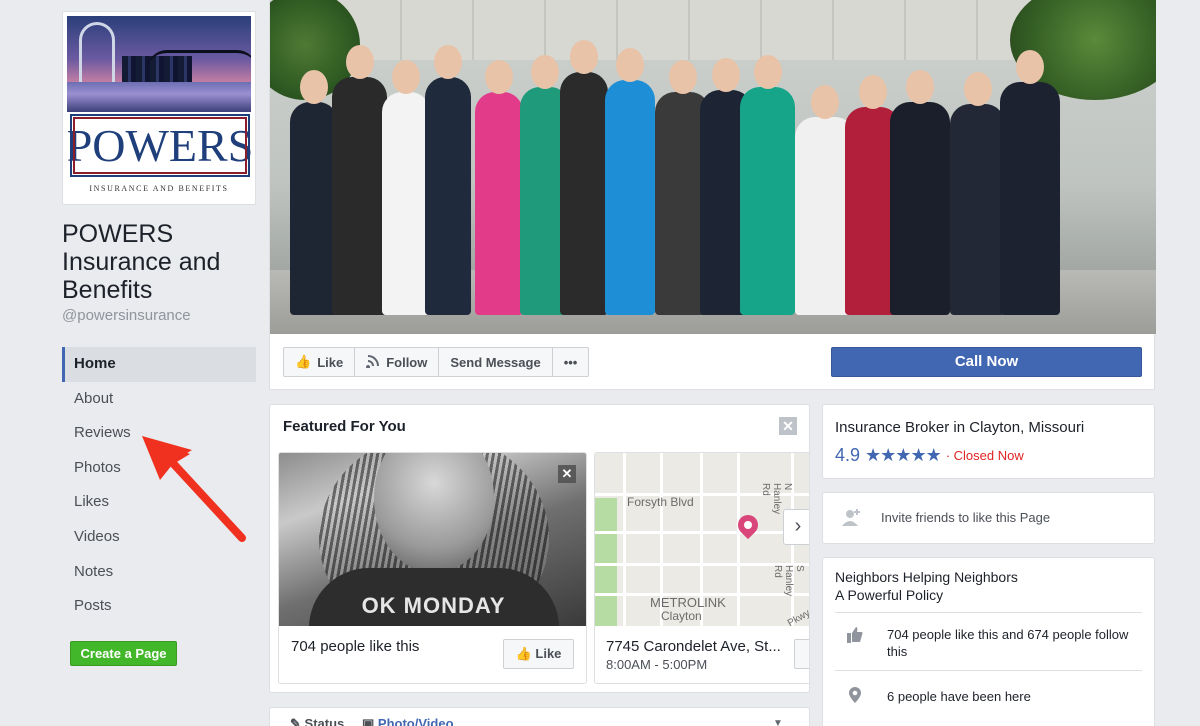 Image resolution: width=1200 pixels, height=726 pixels. What do you see at coordinates (344, 426) in the screenshot?
I see `featured-title: Featured For You` at bounding box center [344, 426].